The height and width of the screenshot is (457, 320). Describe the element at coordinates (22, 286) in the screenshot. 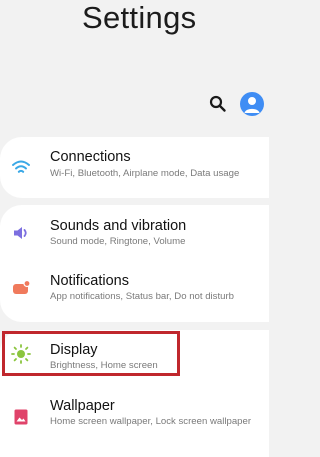

I see `notifications-icon` at that location.